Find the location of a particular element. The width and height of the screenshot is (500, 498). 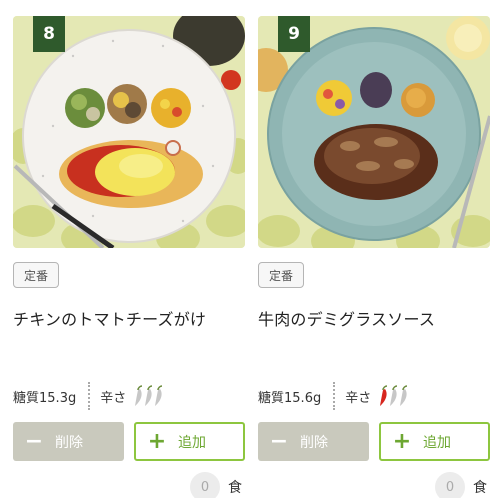

carb-value: 15.3g is located at coordinates (58, 398).